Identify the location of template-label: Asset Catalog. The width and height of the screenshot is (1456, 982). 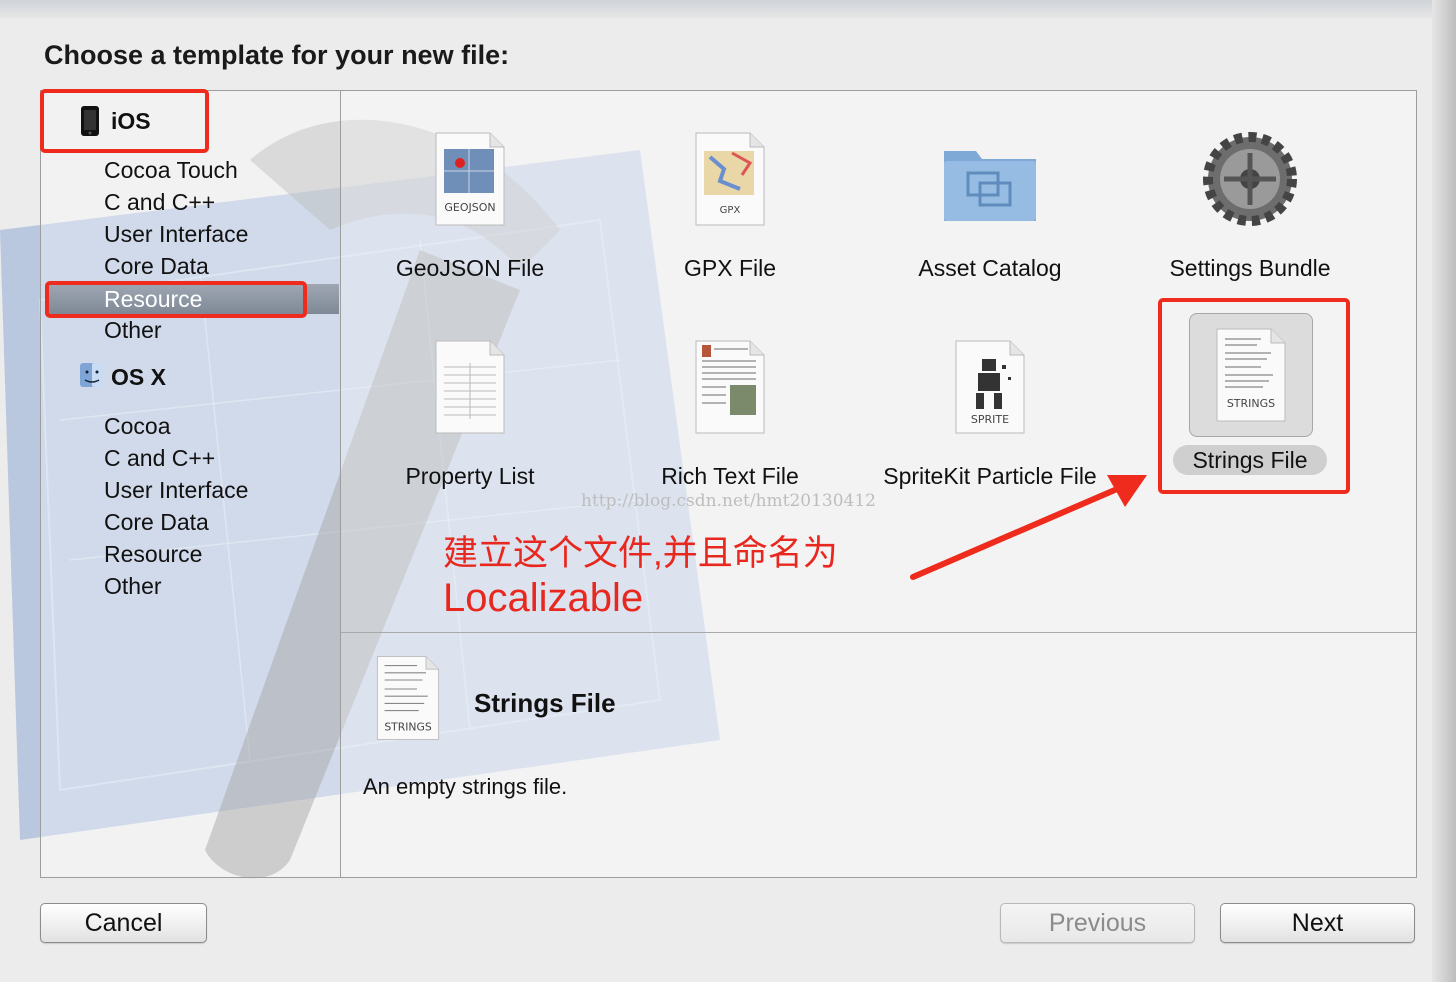
(990, 268).